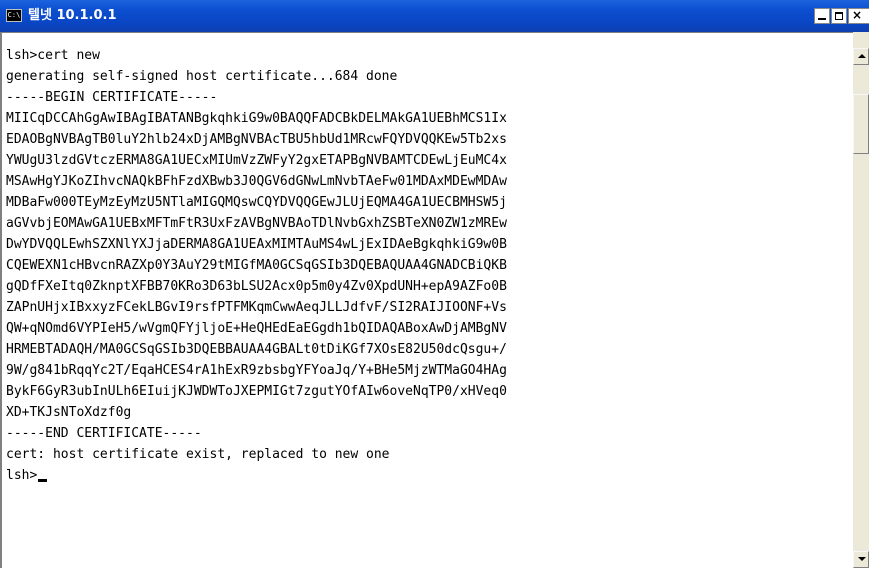 This screenshot has height=568, width=869. What do you see at coordinates (822, 19) in the screenshot?
I see `minimize-icon` at bounding box center [822, 19].